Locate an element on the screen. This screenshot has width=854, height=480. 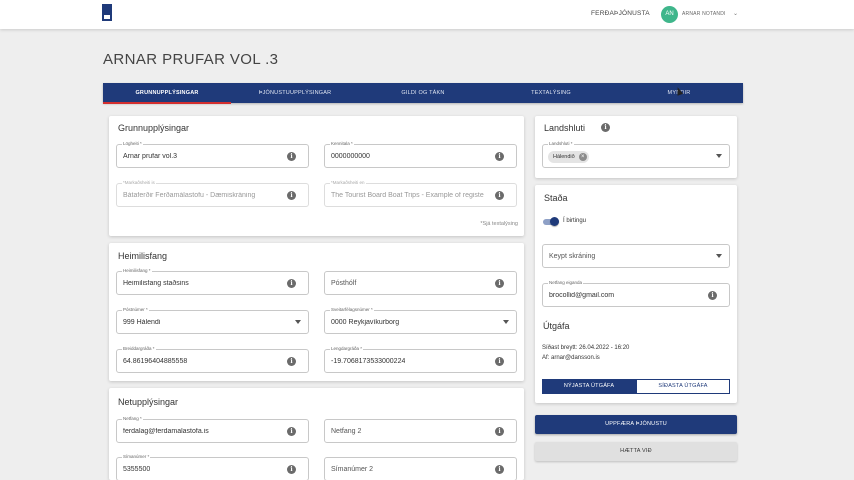
last-changed-text: Síðast breytt: 26.04.2022 - 16:20 is located at coordinates (586, 348).